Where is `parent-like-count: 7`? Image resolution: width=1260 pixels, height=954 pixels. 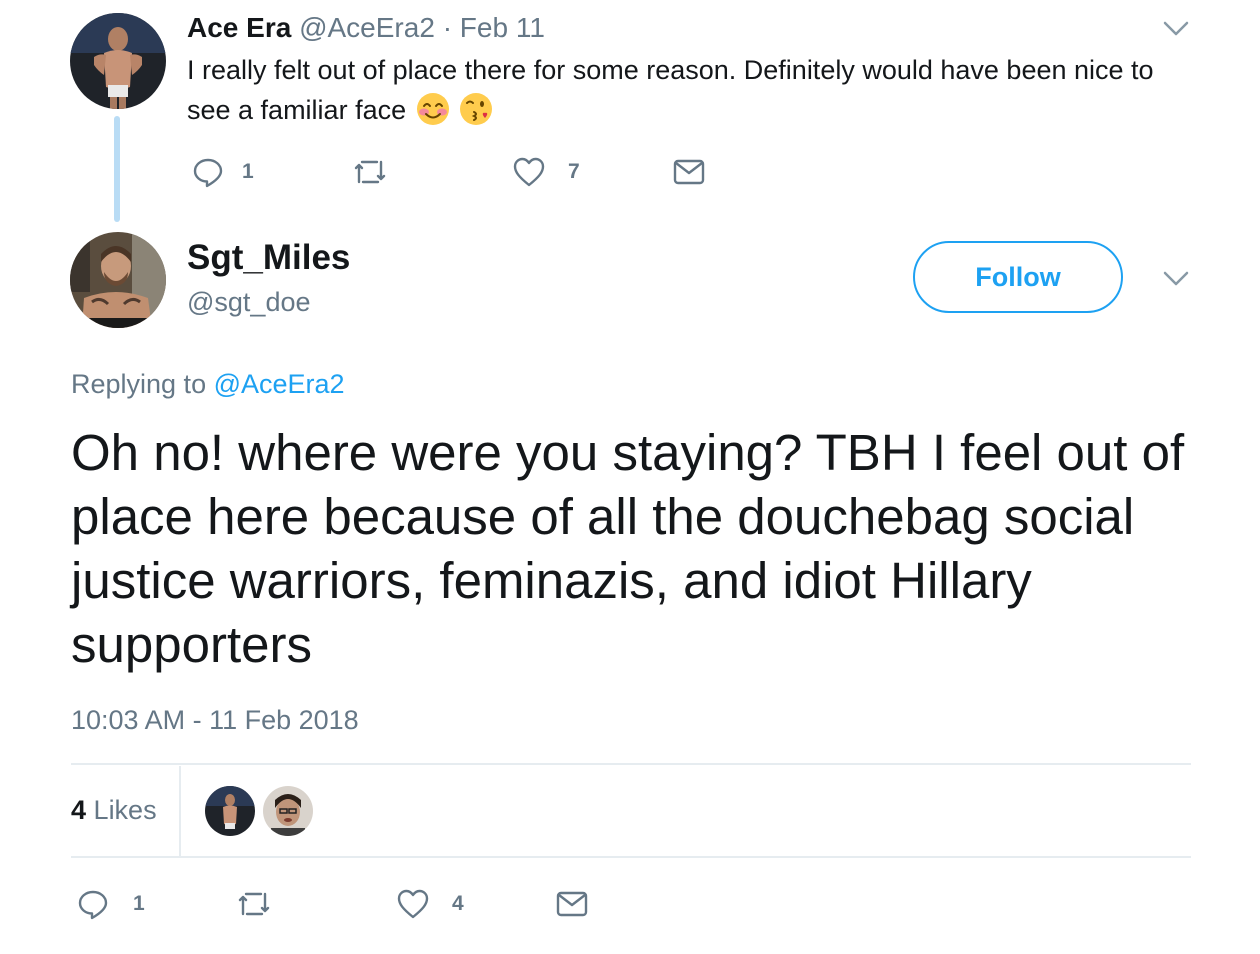
parent-like-count: 7 is located at coordinates (574, 171).